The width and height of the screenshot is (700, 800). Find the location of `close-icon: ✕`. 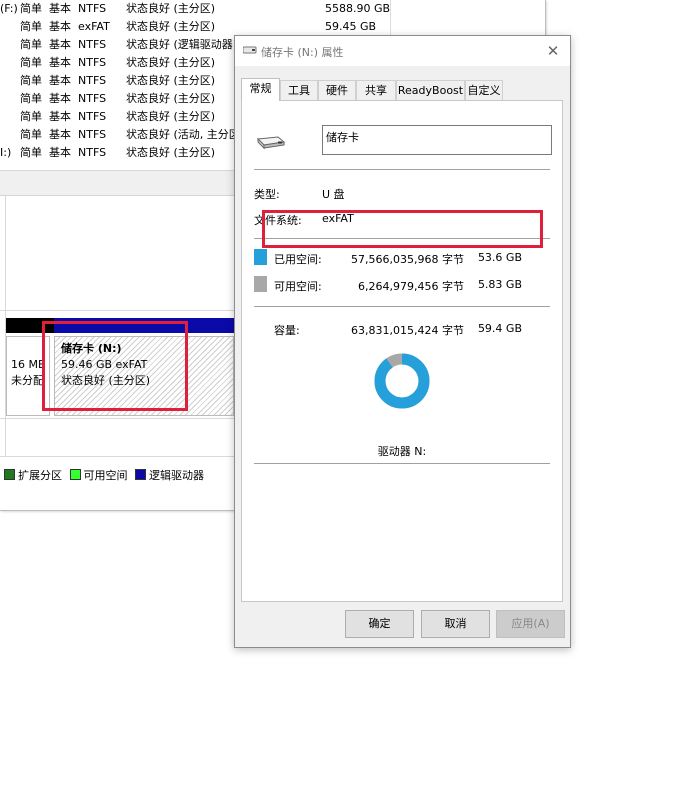

close-icon: ✕ is located at coordinates (553, 51).